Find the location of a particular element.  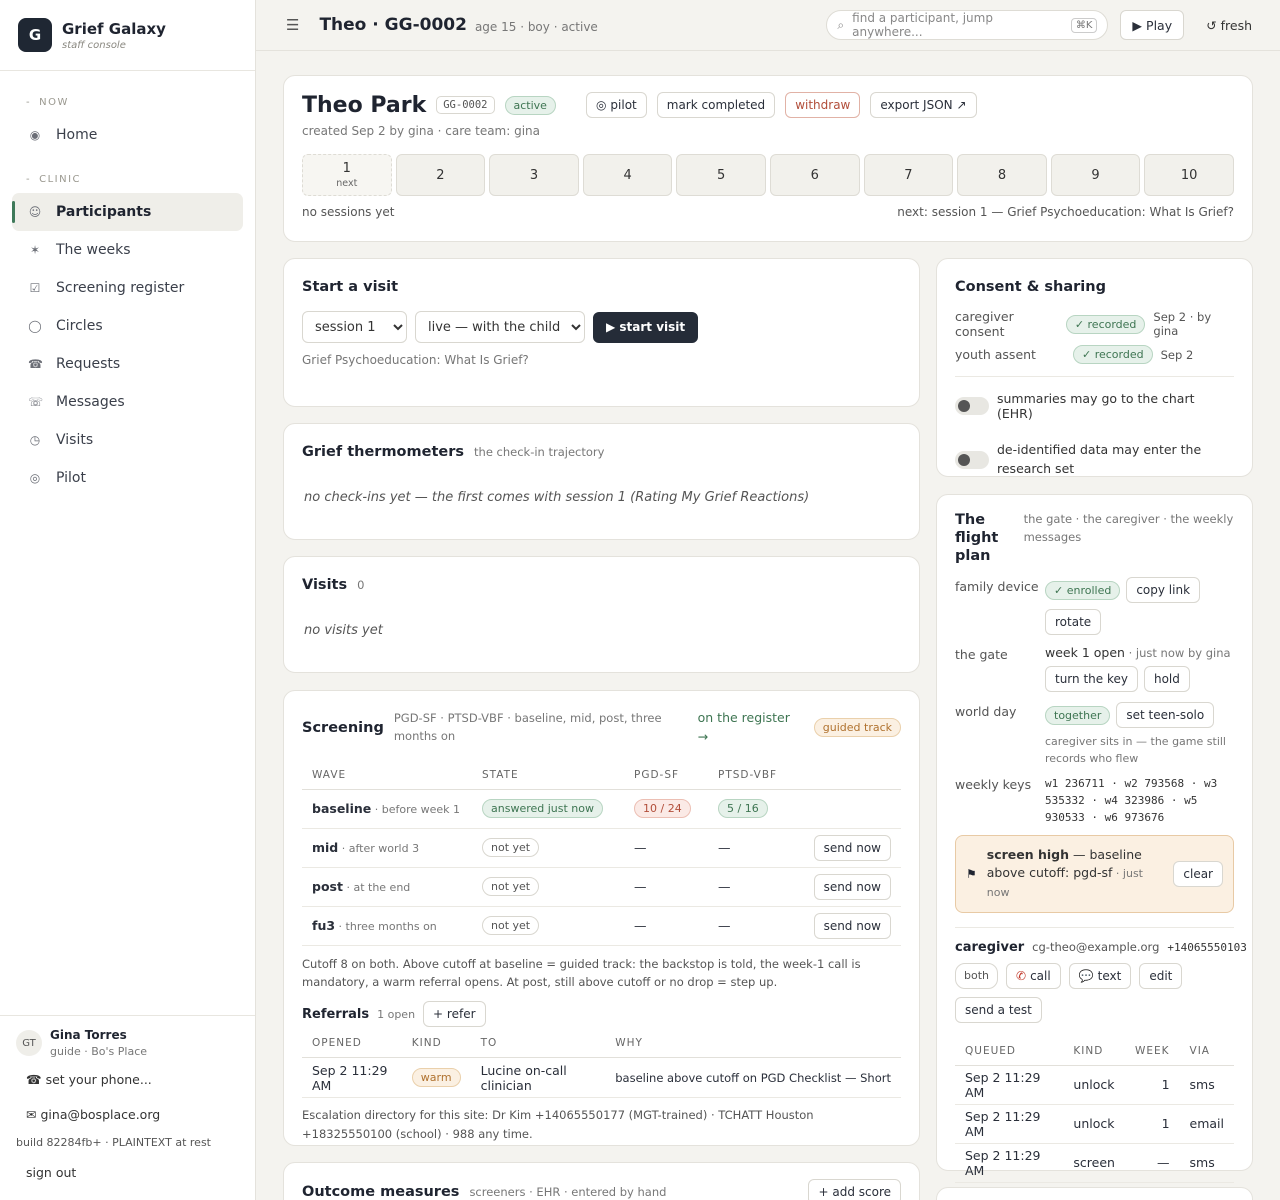

session-9: 9 is located at coordinates (1095, 175).